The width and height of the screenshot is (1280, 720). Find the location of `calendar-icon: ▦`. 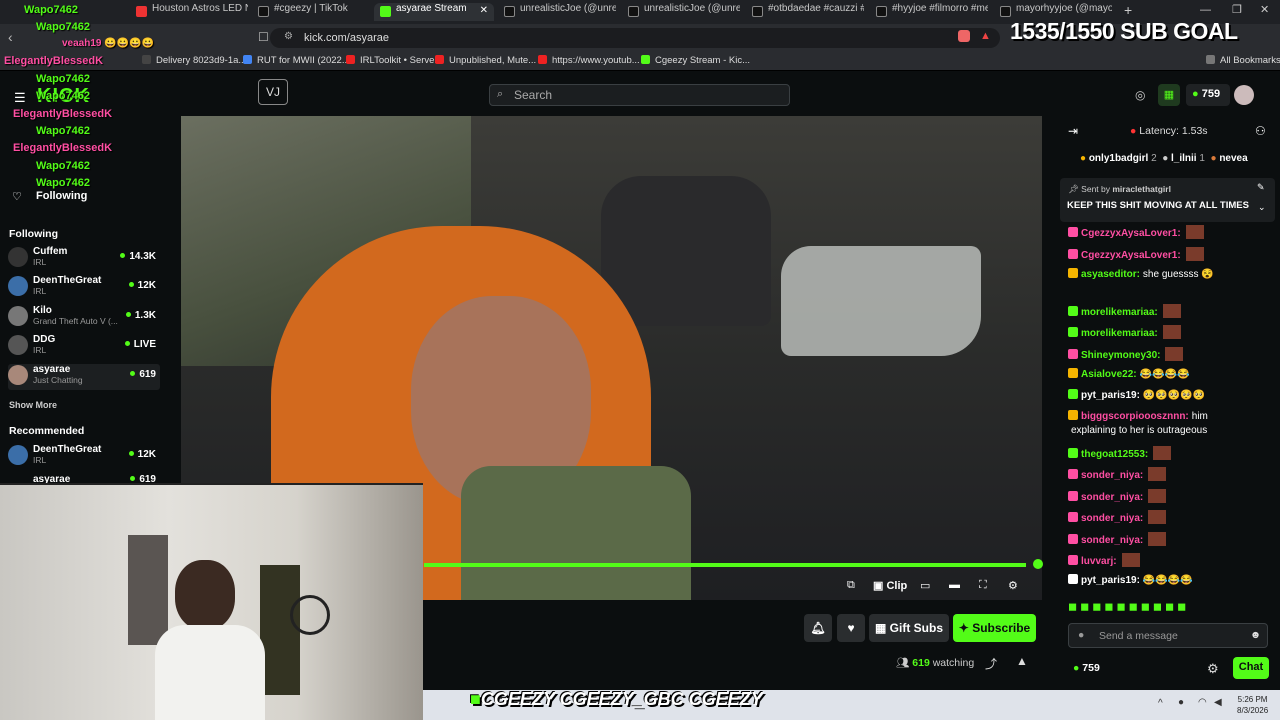

calendar-icon: ▦ is located at coordinates (1169, 95).